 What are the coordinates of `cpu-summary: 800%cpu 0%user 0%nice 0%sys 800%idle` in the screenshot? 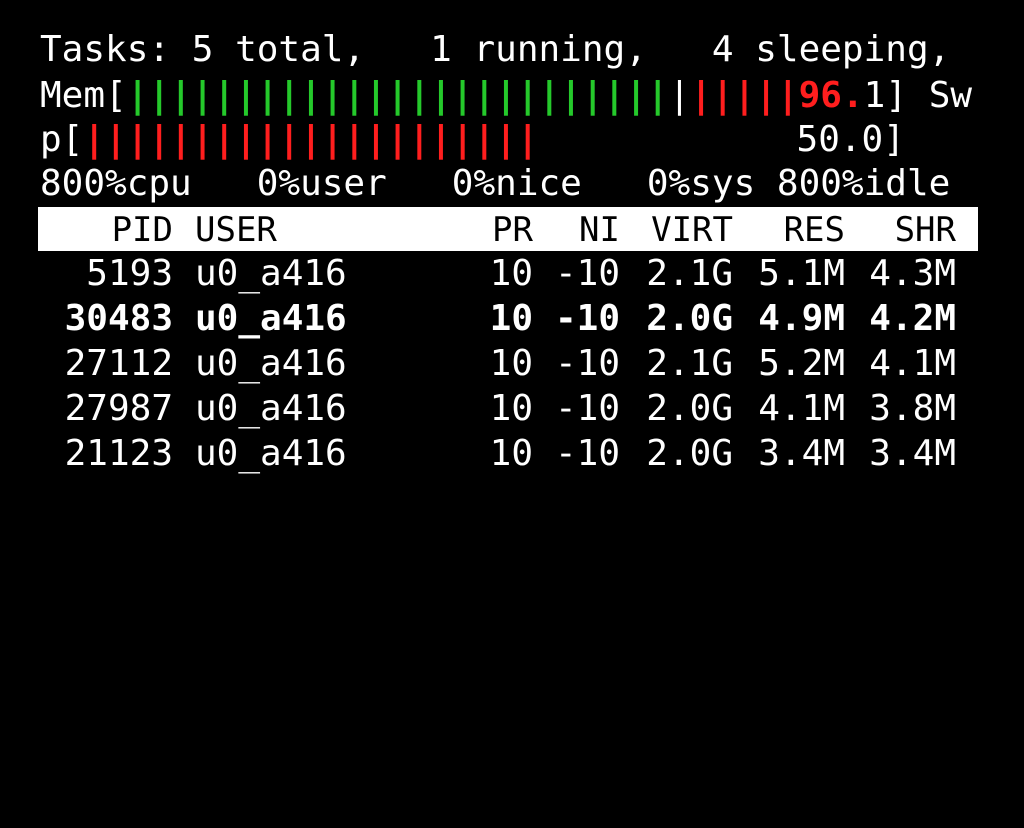 It's located at (495, 183).